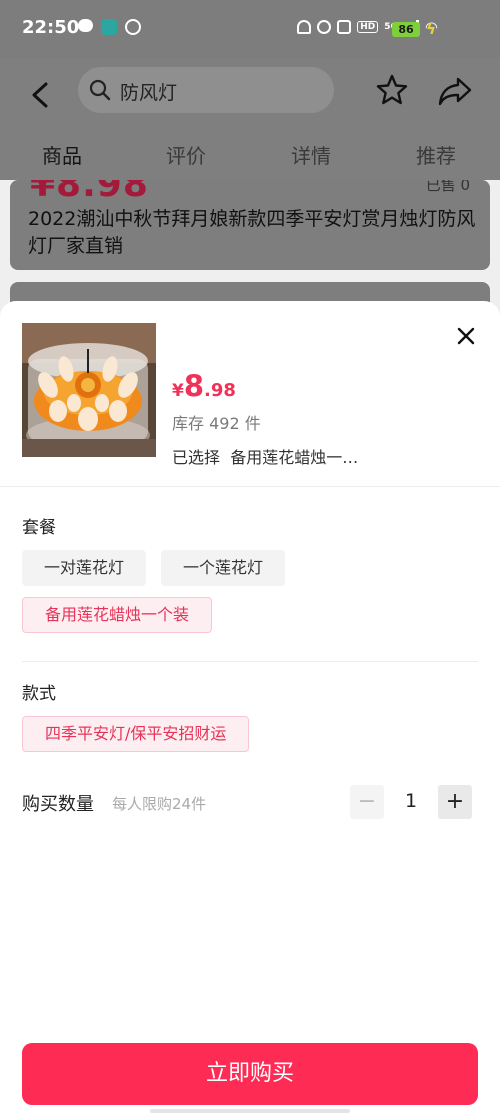  What do you see at coordinates (41, 95) in the screenshot?
I see `back-arrow-icon` at bounding box center [41, 95].